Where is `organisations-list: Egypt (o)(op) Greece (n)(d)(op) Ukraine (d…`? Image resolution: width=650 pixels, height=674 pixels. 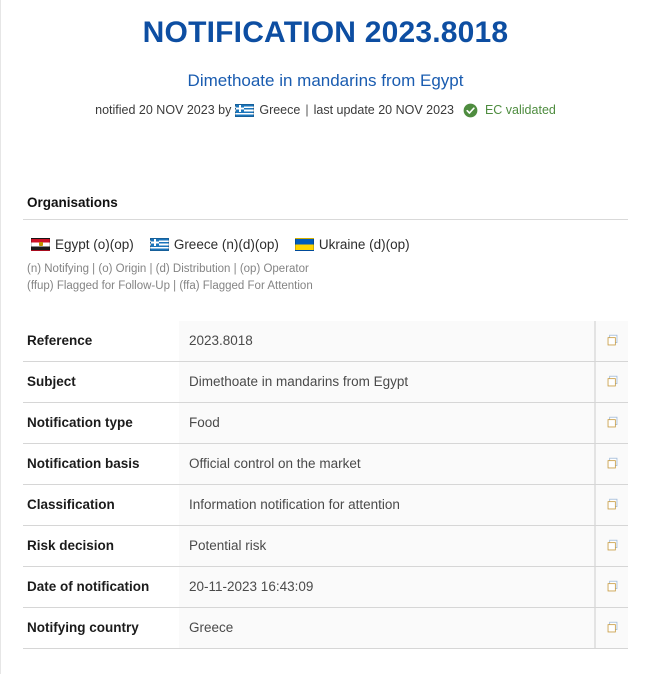 organisations-list: Egypt (o)(op) Greece (n)(d)(op) Ukraine (d… is located at coordinates (327, 245).